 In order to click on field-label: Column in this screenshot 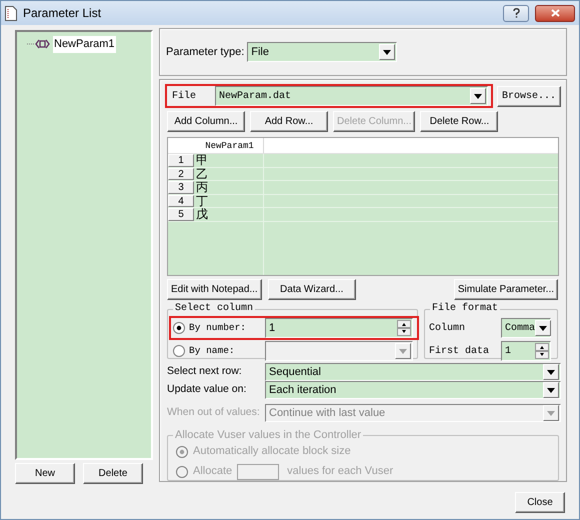, I will do `click(447, 329)`.